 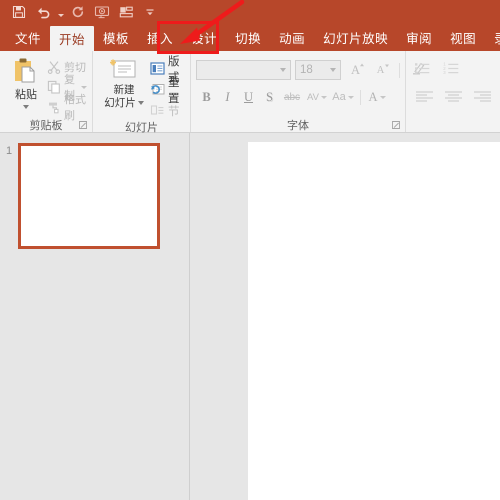 I want to click on section-label: 节, so click(x=174, y=111).